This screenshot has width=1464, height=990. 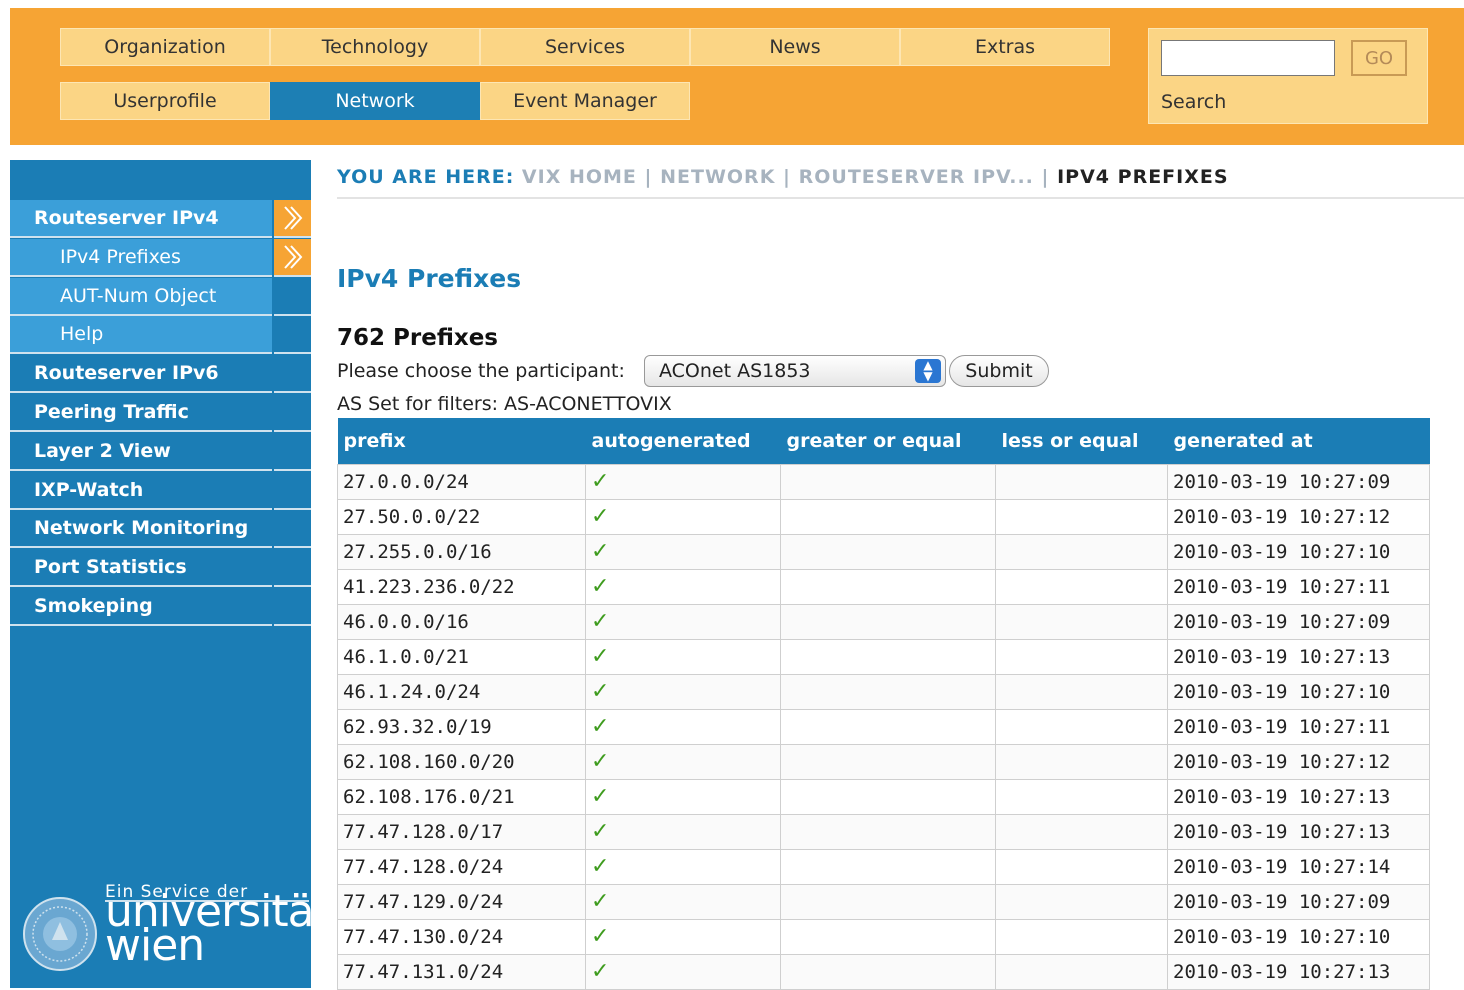 I want to click on cell-prefix: 77.47.131.0/24, so click(x=461, y=971).